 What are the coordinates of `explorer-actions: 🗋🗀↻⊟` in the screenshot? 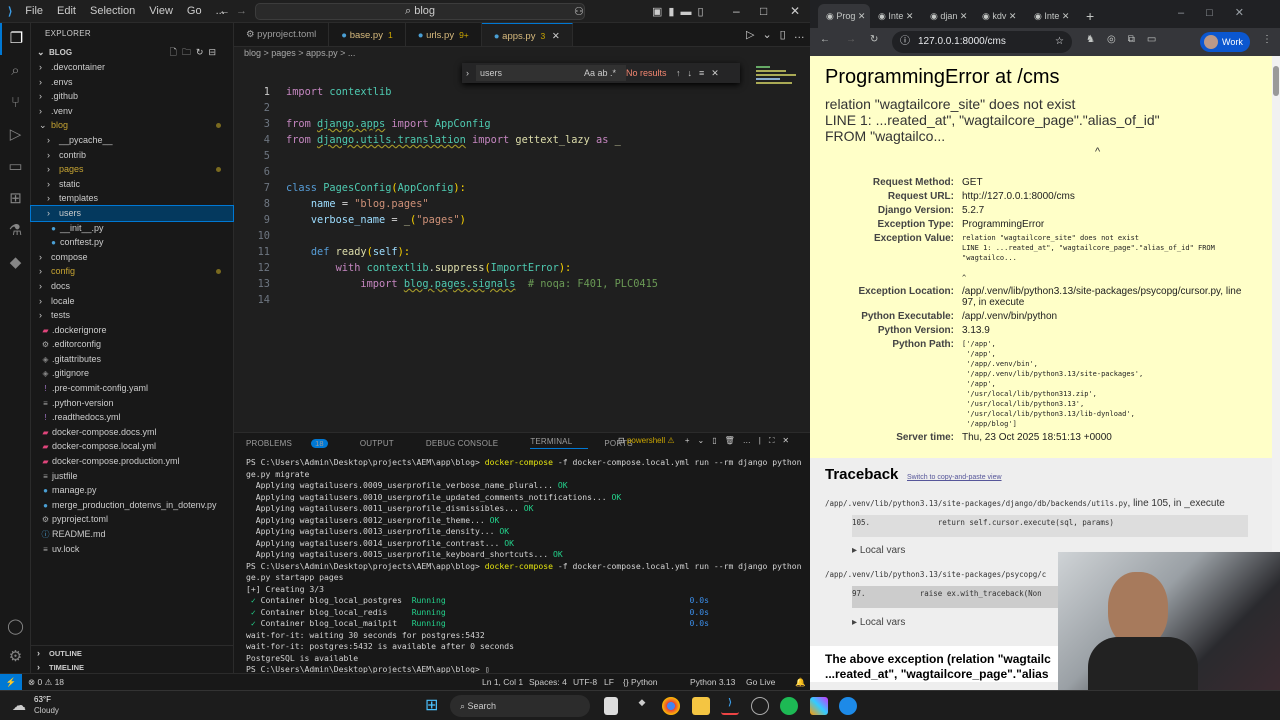 It's located at (195, 52).